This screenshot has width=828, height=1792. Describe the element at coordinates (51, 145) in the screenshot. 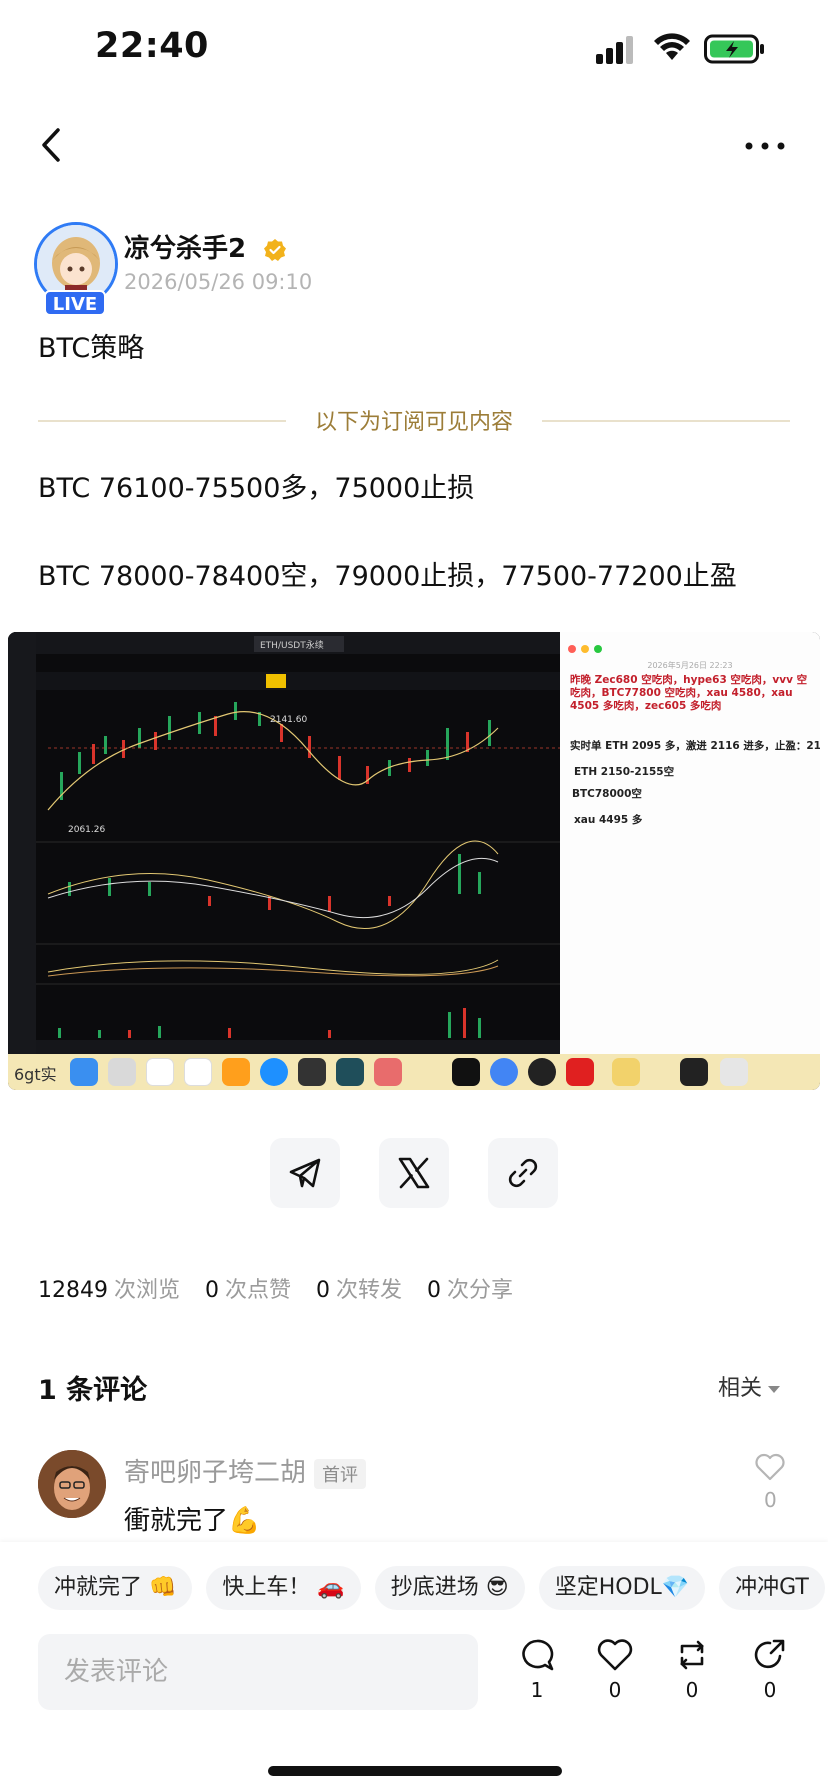

I see `back-button` at that location.